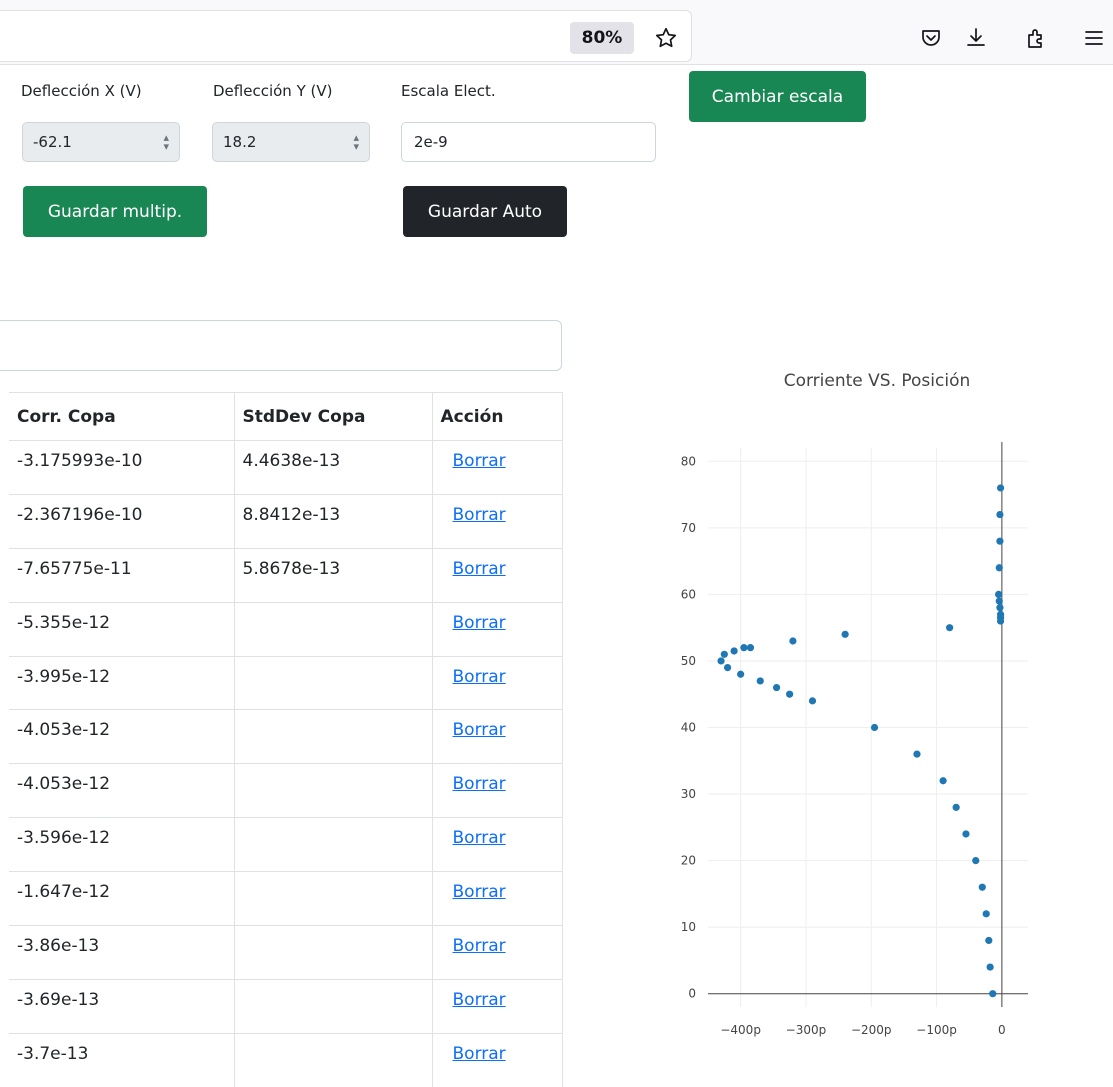 This screenshot has height=1087, width=1113. Describe the element at coordinates (122, 682) in the screenshot. I see `corr-cell: -3.995e-12` at that location.